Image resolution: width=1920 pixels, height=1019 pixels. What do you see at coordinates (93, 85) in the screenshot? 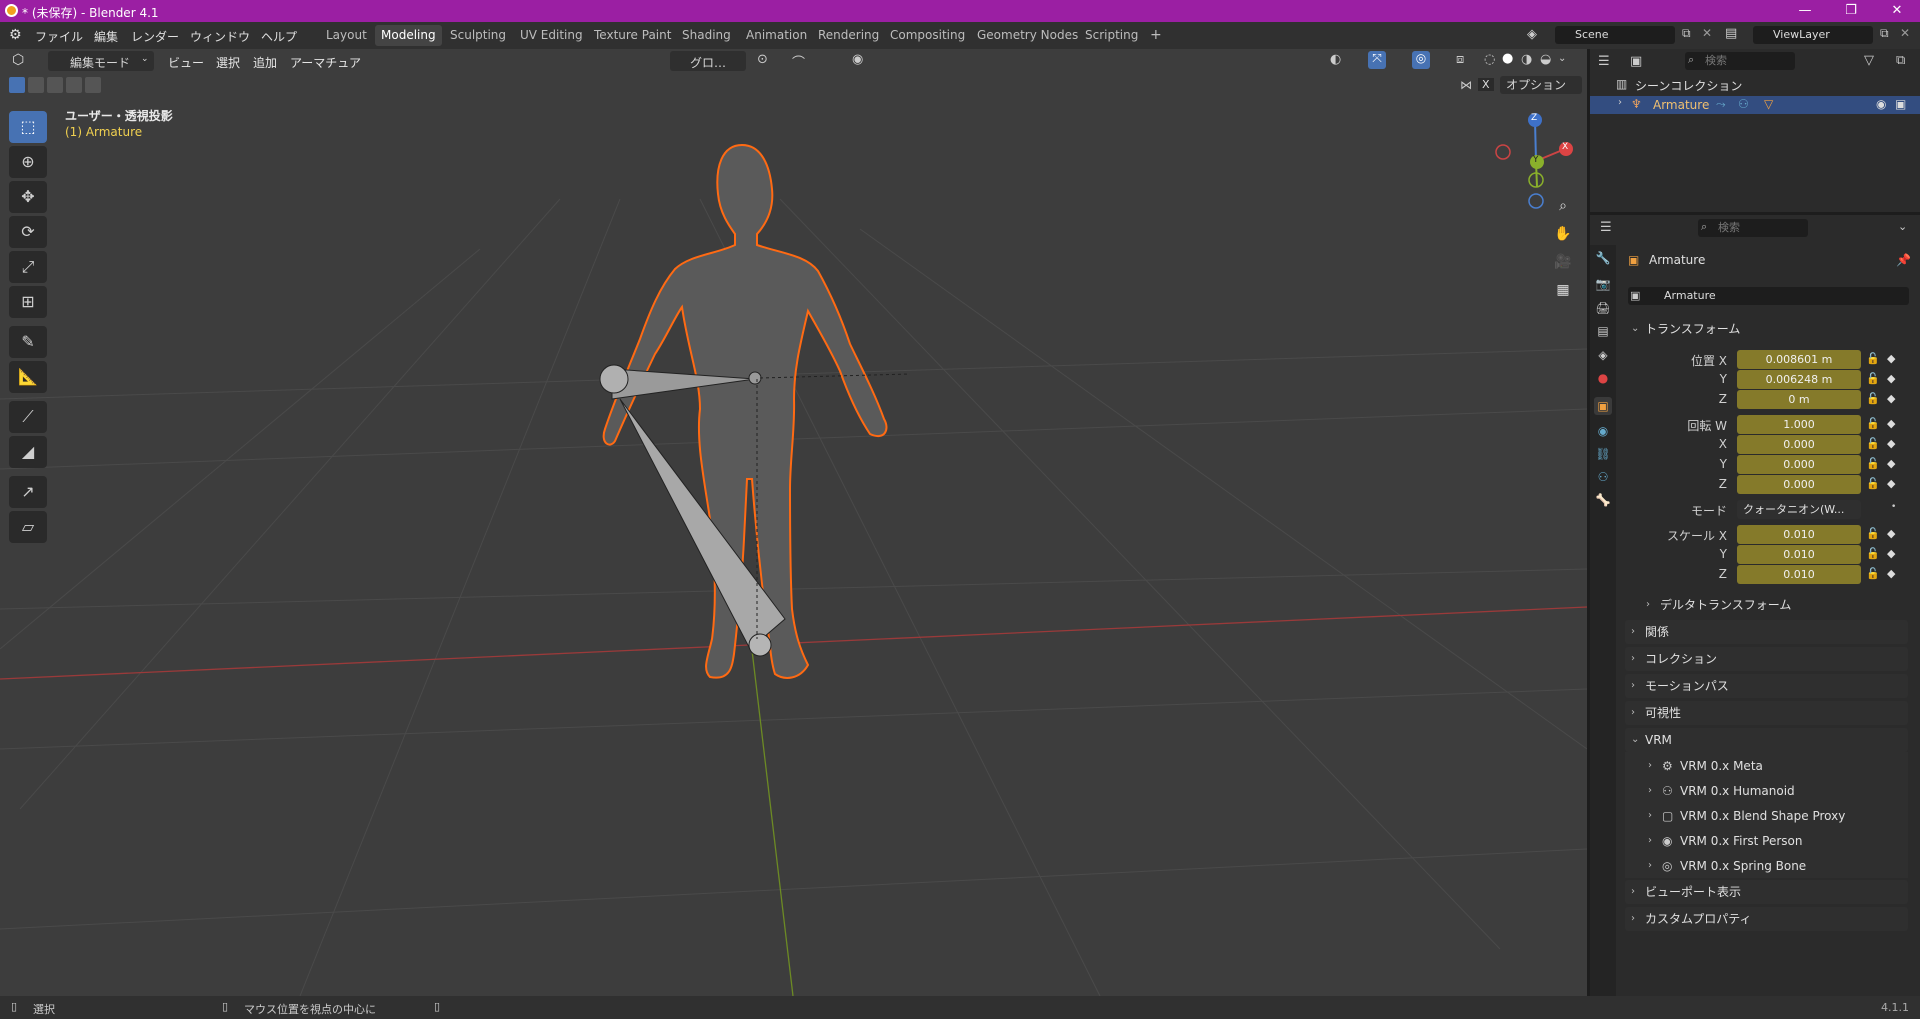
I see `select-mode-intersect-icon` at bounding box center [93, 85].